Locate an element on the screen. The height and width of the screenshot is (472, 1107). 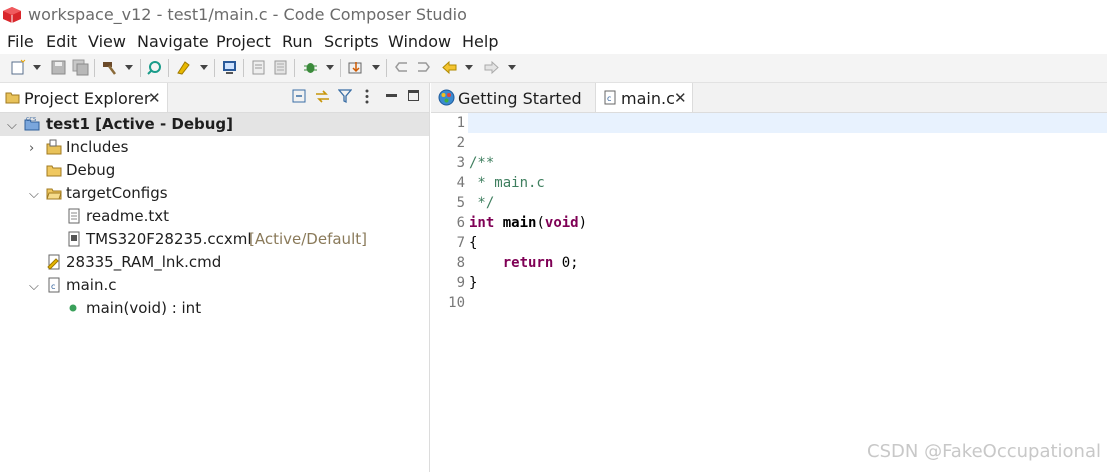
tree-item-main-c: ⌵ c main.c is located at coordinates (214, 285).